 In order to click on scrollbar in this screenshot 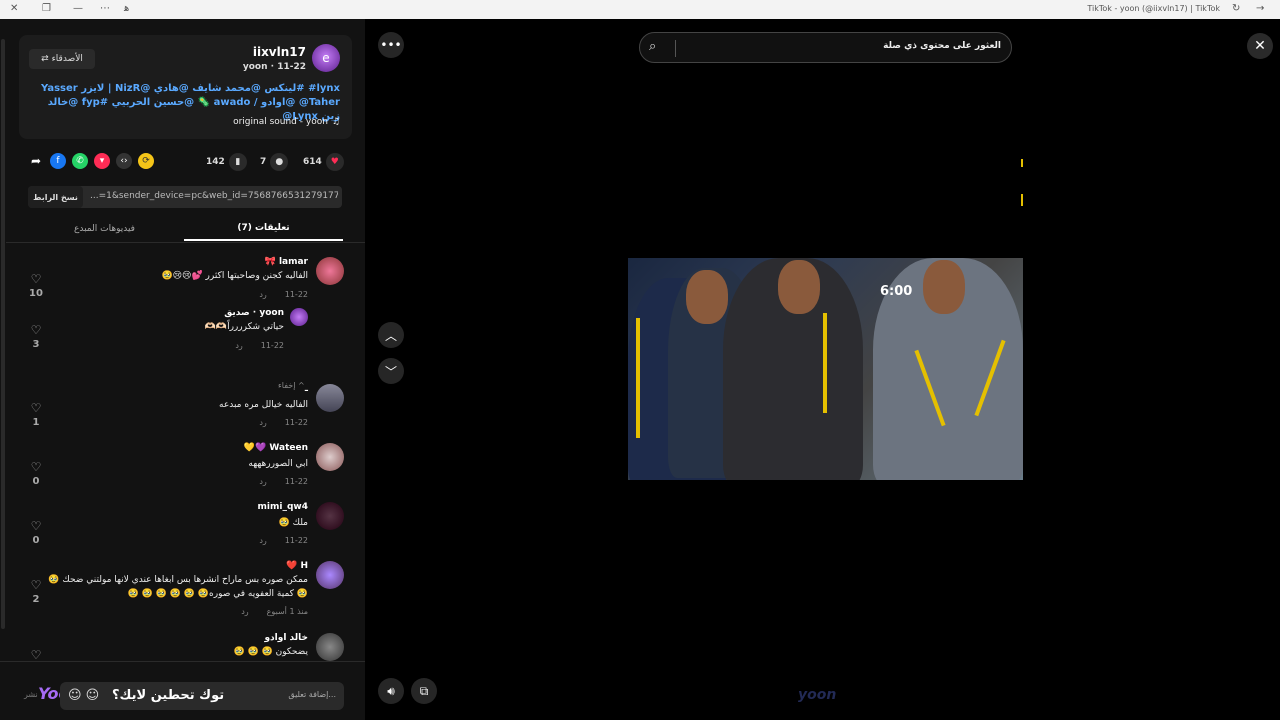, I will do `click(3, 329)`.